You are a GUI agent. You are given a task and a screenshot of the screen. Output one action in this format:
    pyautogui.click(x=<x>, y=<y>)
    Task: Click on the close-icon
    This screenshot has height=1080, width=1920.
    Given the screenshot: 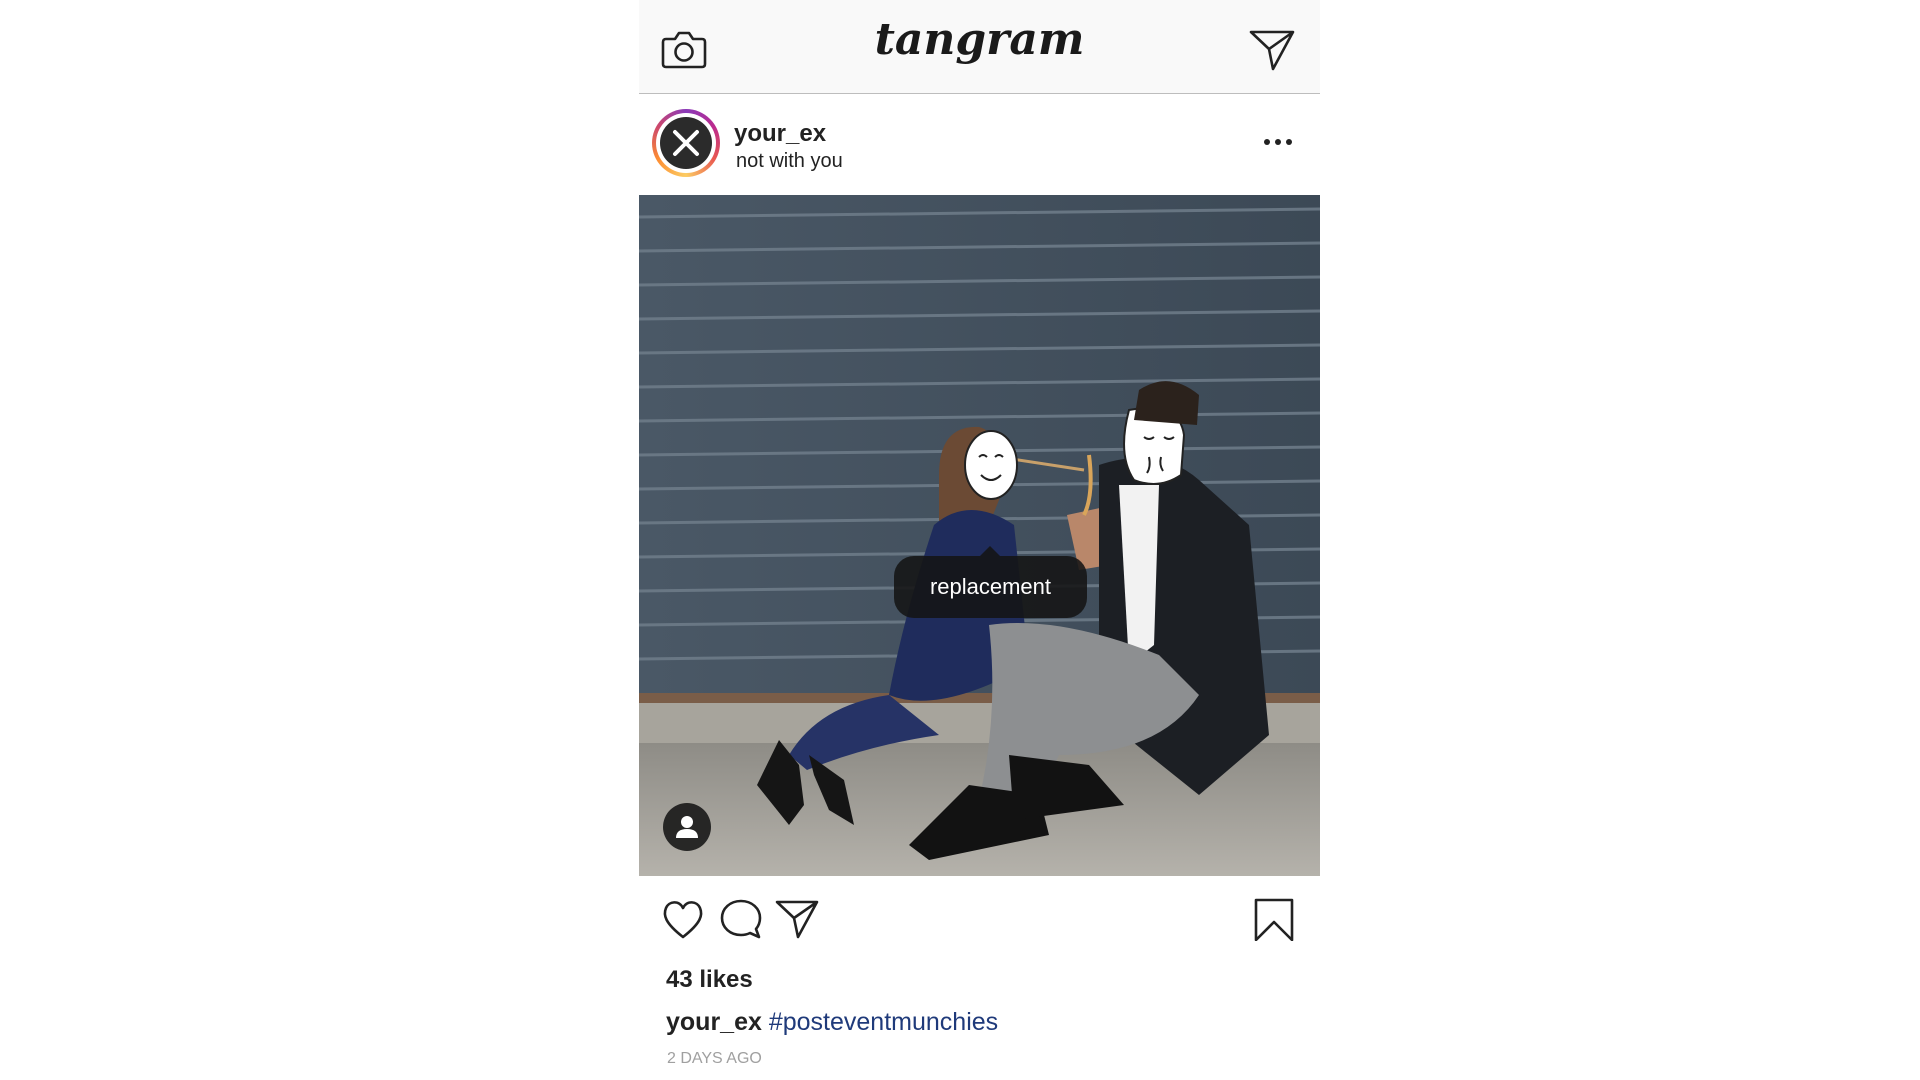 What is the action you would take?
    pyautogui.click(x=686, y=143)
    